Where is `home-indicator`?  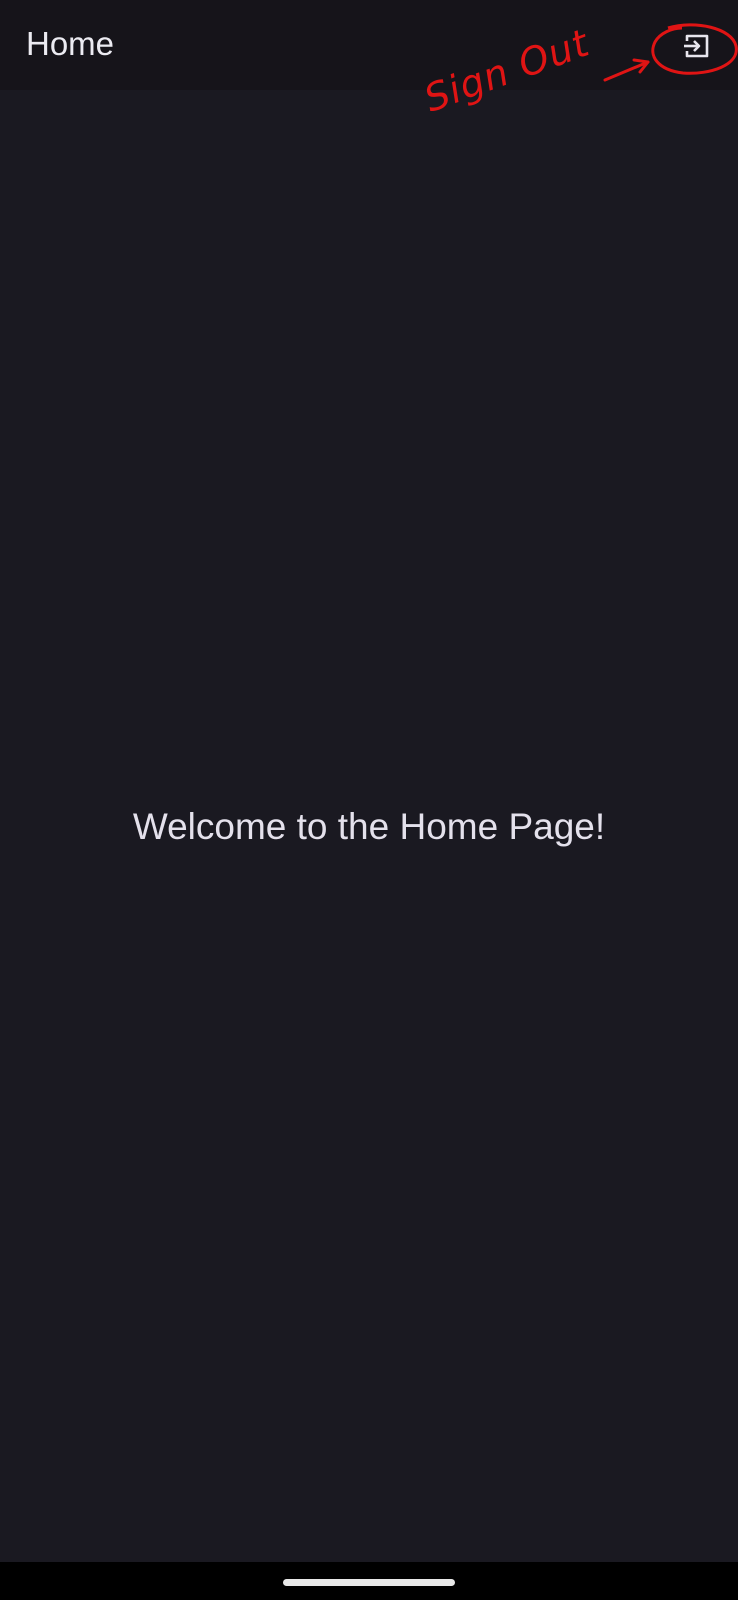 home-indicator is located at coordinates (369, 1582).